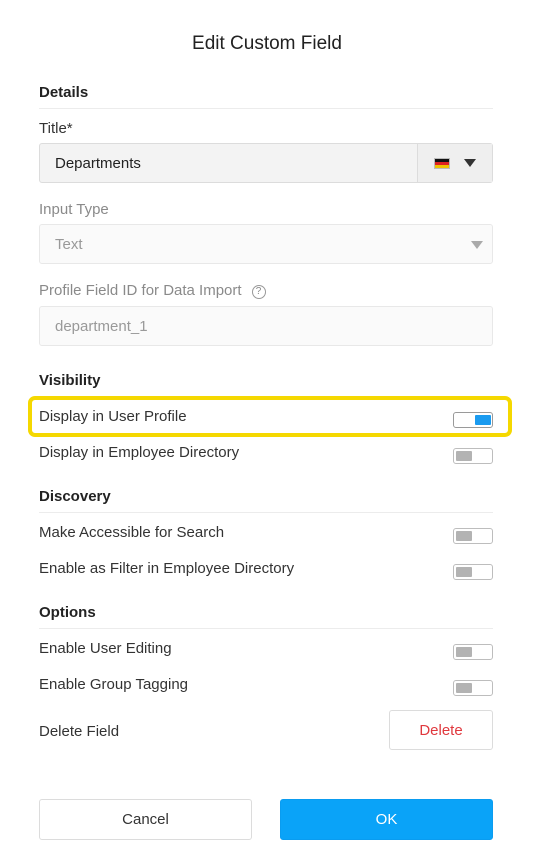 The image size is (534, 855). Describe the element at coordinates (473, 536) in the screenshot. I see `accessible-search-toggle` at that location.